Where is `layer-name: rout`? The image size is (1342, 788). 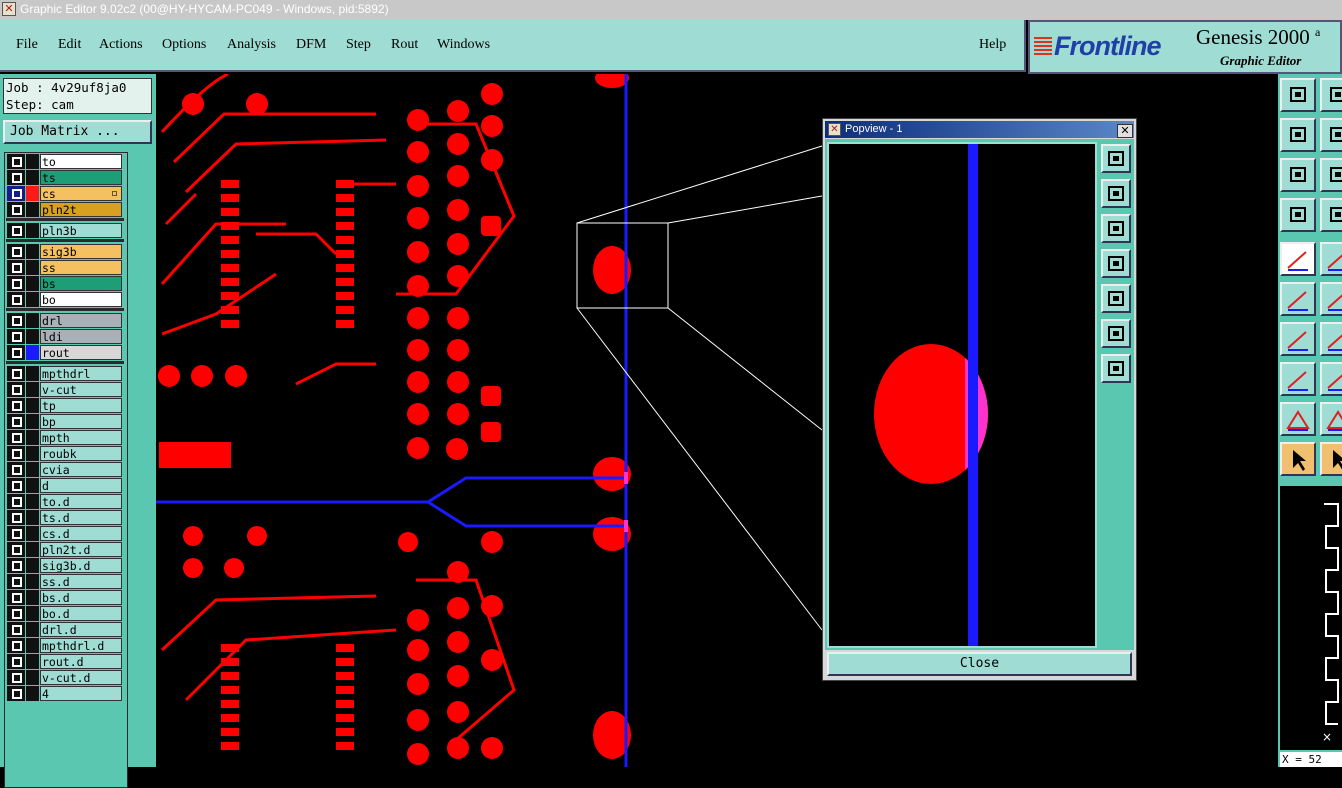
layer-name: rout is located at coordinates (81, 352).